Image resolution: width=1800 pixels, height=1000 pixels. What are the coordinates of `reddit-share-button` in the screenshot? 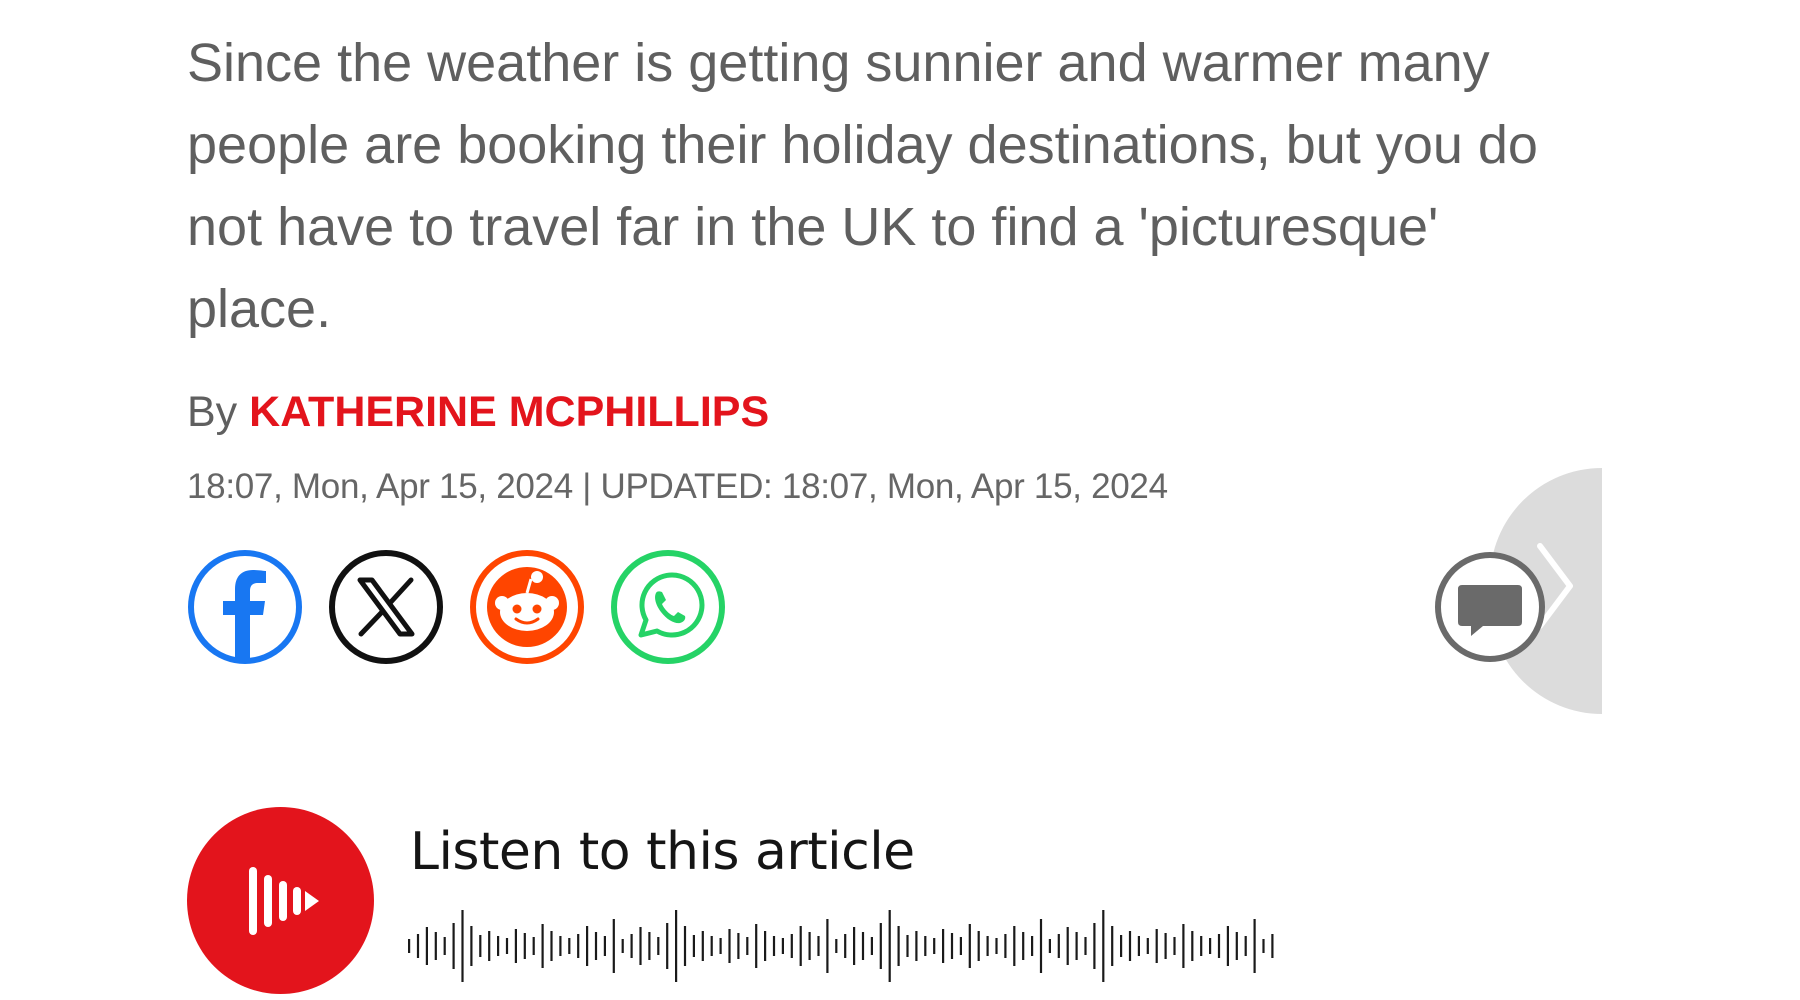 It's located at (527, 607).